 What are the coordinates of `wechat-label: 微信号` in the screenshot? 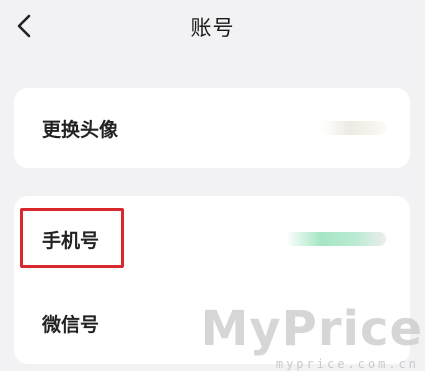 It's located at (71, 324).